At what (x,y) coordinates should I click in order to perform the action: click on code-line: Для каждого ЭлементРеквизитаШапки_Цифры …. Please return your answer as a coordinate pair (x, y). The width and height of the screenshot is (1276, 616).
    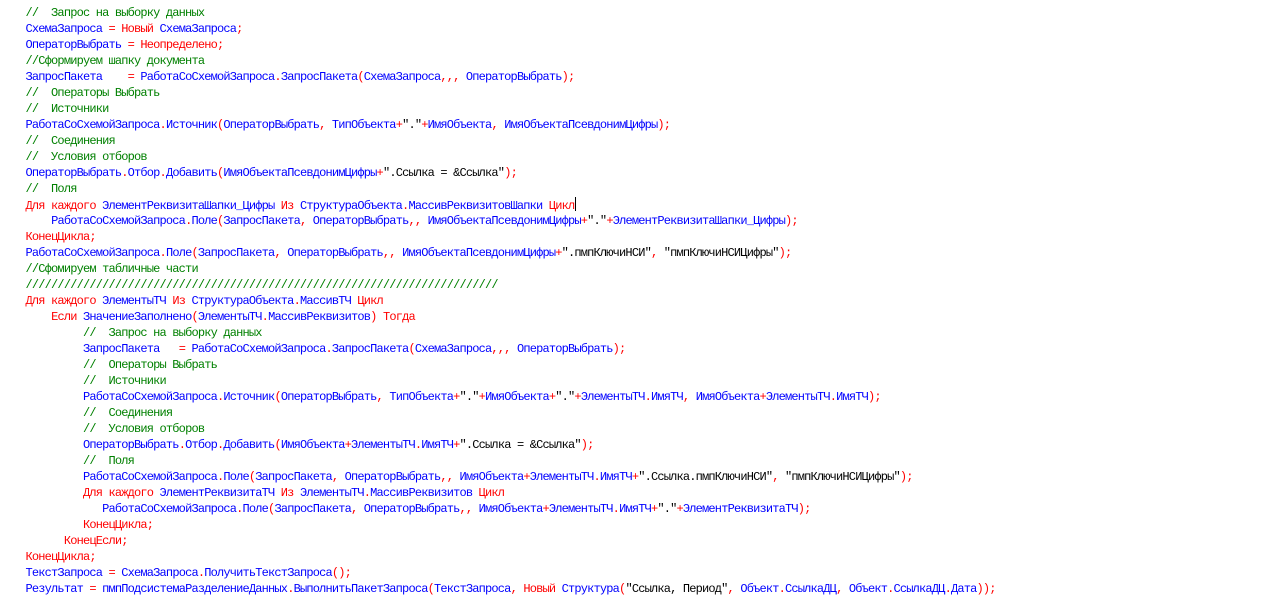
    Looking at the image, I should click on (498, 205).